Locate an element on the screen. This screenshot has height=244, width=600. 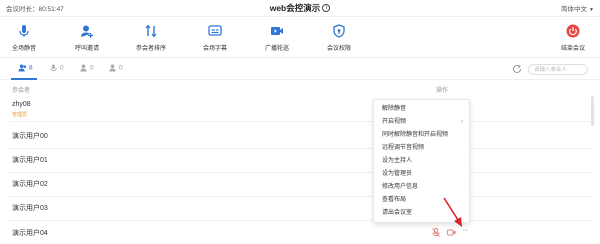
meeting-permission-label: 会议权限 is located at coordinates (338, 49).